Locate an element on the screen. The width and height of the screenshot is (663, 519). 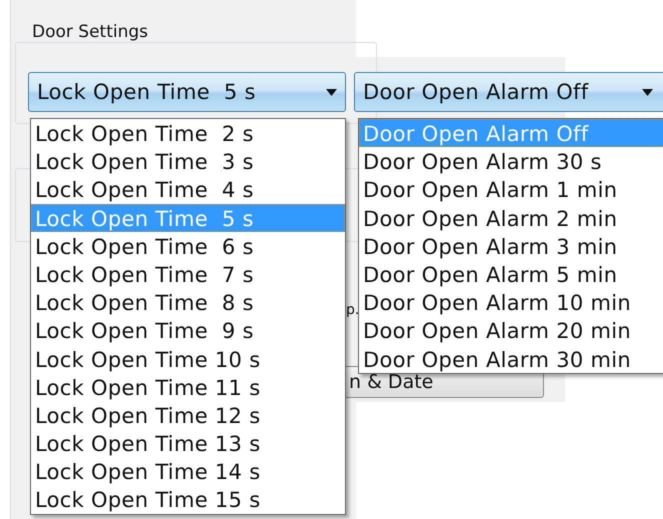
dropdown-option: Door Open Alarm 1 min is located at coordinates (511, 189).